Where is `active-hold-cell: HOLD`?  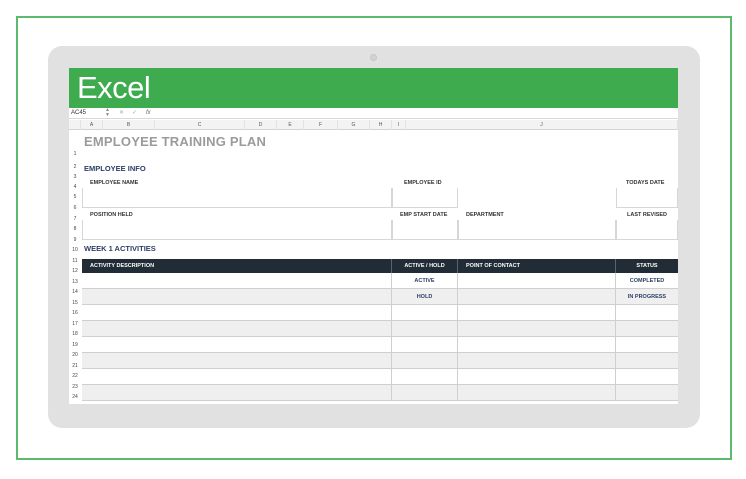 active-hold-cell: HOLD is located at coordinates (425, 297).